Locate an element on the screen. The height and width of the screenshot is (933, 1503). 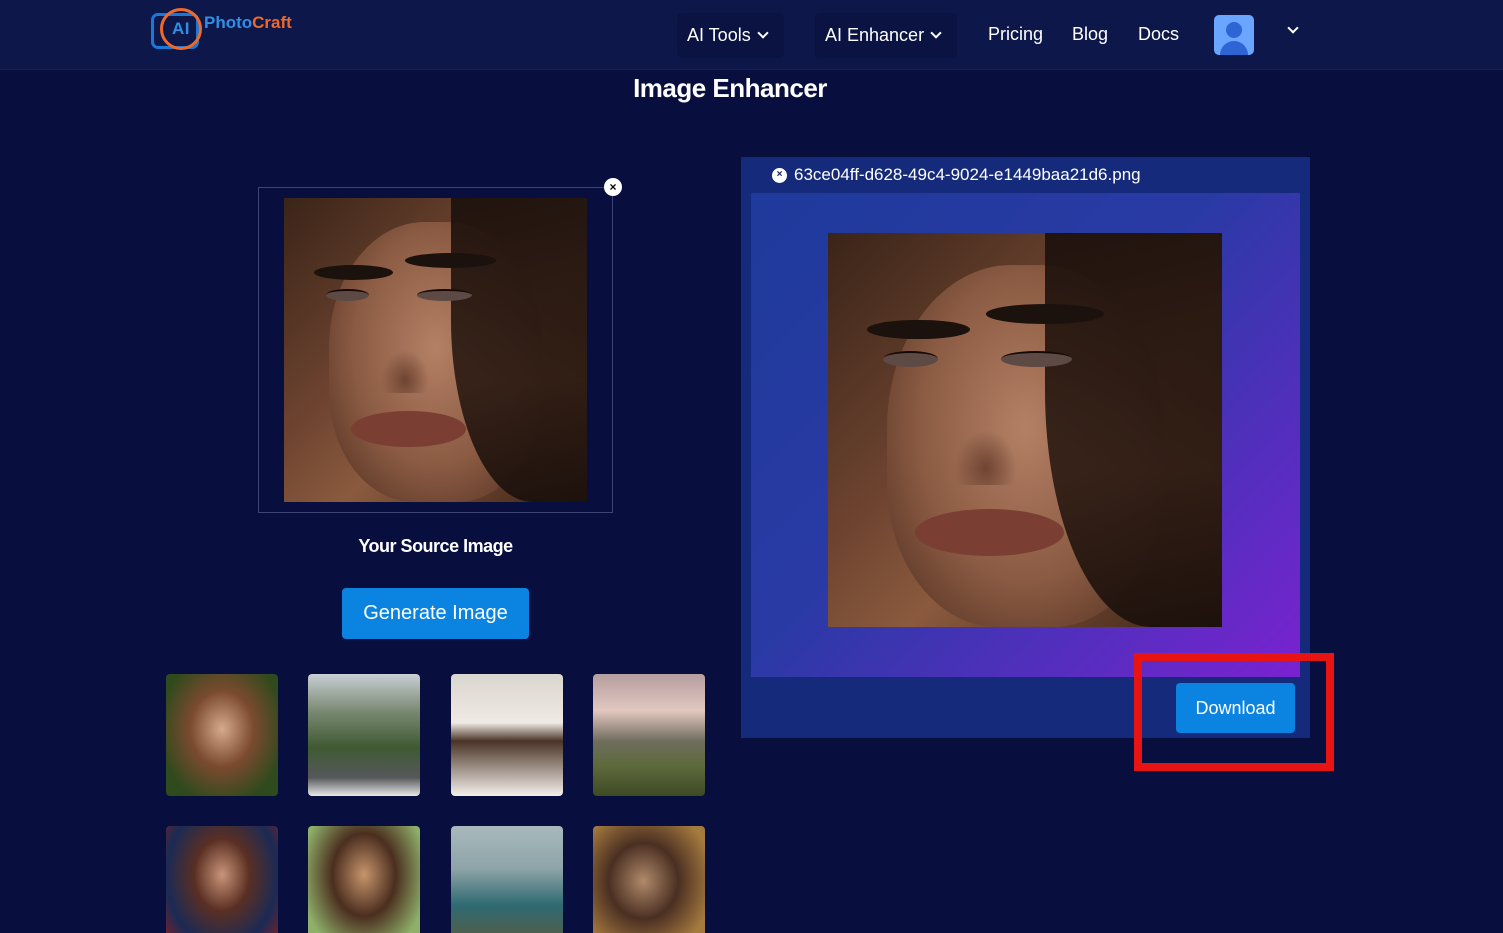
user-avatar is located at coordinates (1234, 35).